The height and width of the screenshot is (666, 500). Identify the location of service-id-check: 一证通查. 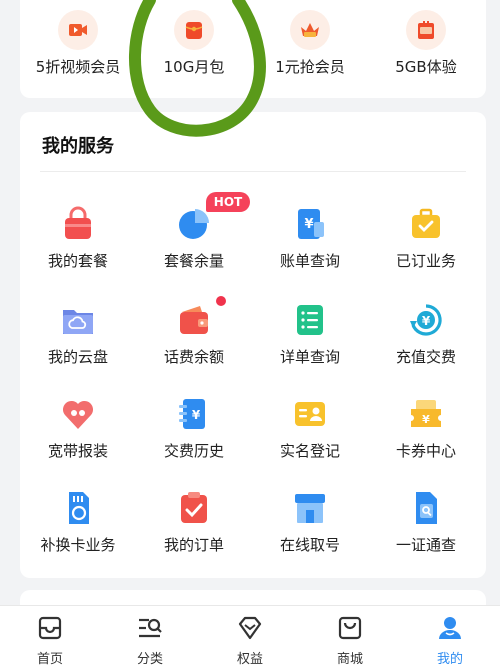
(426, 535).